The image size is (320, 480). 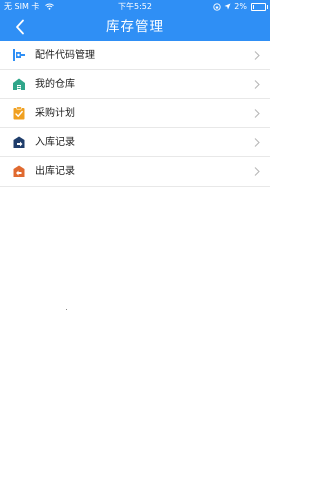 What do you see at coordinates (55, 142) in the screenshot?
I see `menu-item-label: 入库记录` at bounding box center [55, 142].